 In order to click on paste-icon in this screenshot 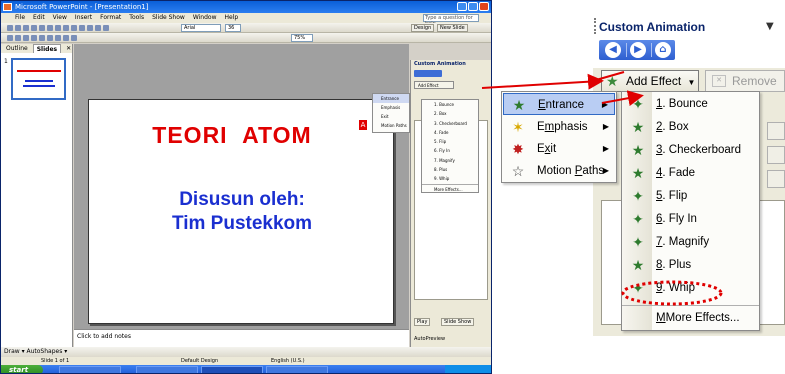, I will do `click(74, 28)`.